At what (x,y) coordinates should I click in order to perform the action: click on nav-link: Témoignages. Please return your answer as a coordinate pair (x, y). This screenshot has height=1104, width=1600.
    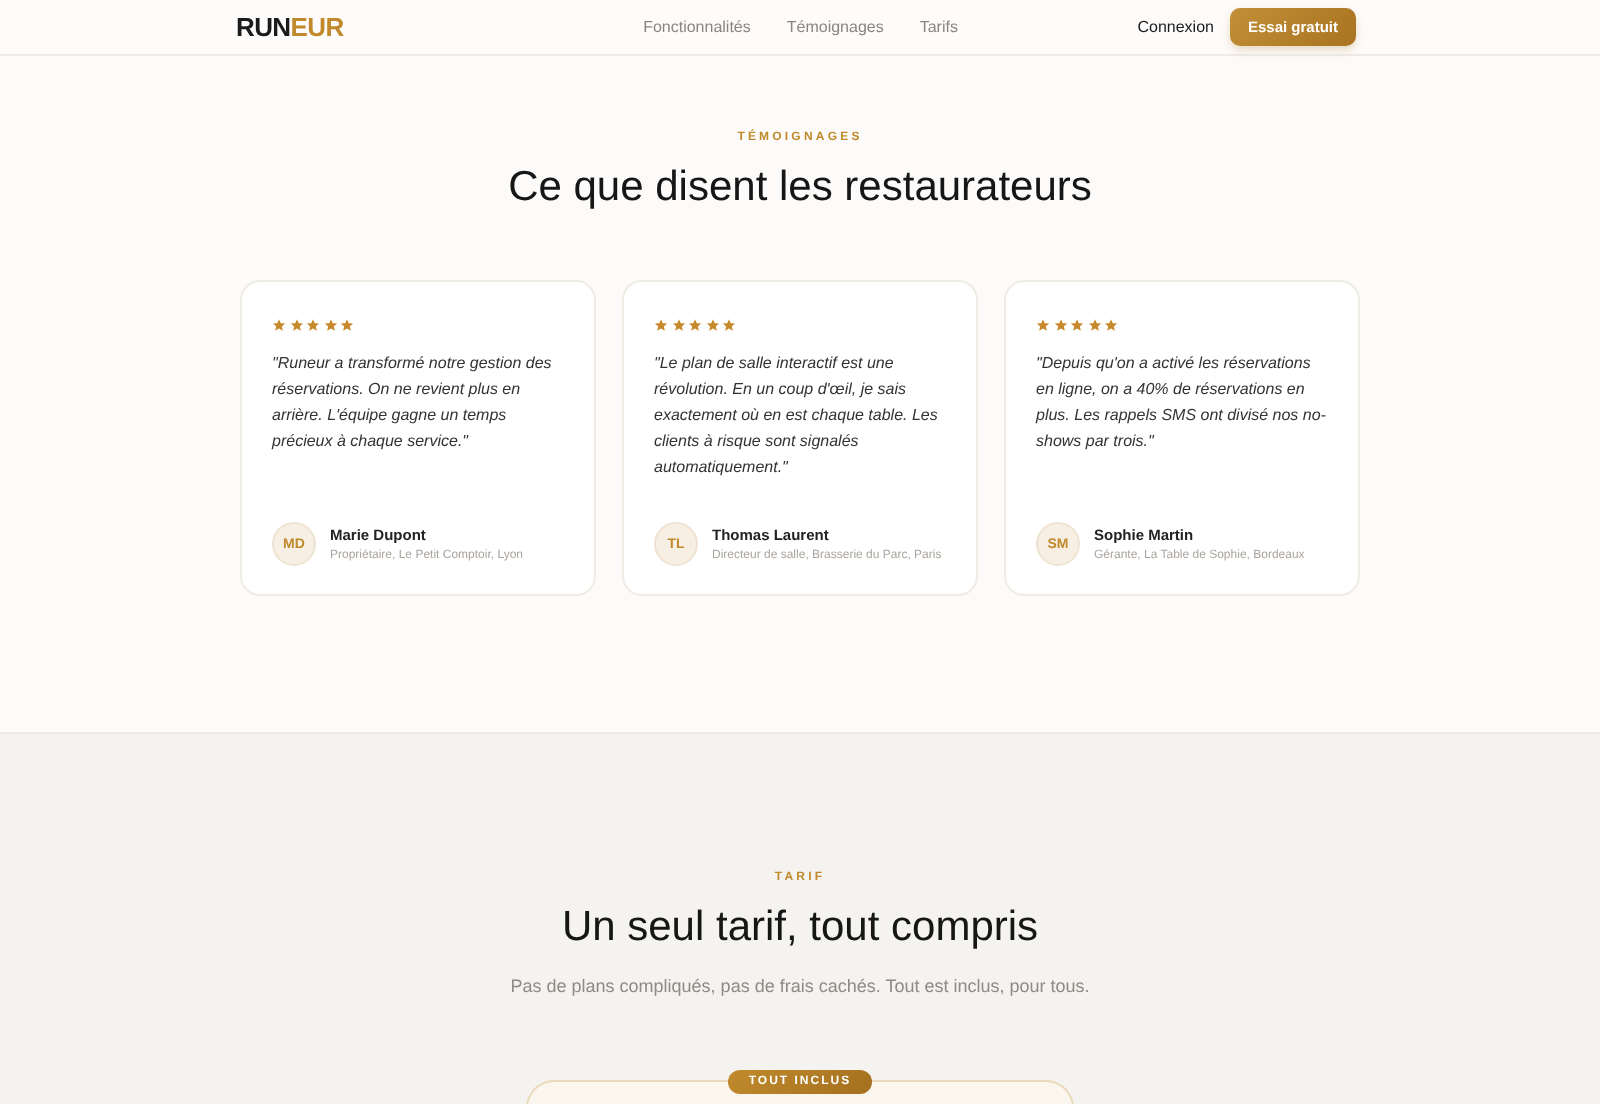
    Looking at the image, I should click on (835, 27).